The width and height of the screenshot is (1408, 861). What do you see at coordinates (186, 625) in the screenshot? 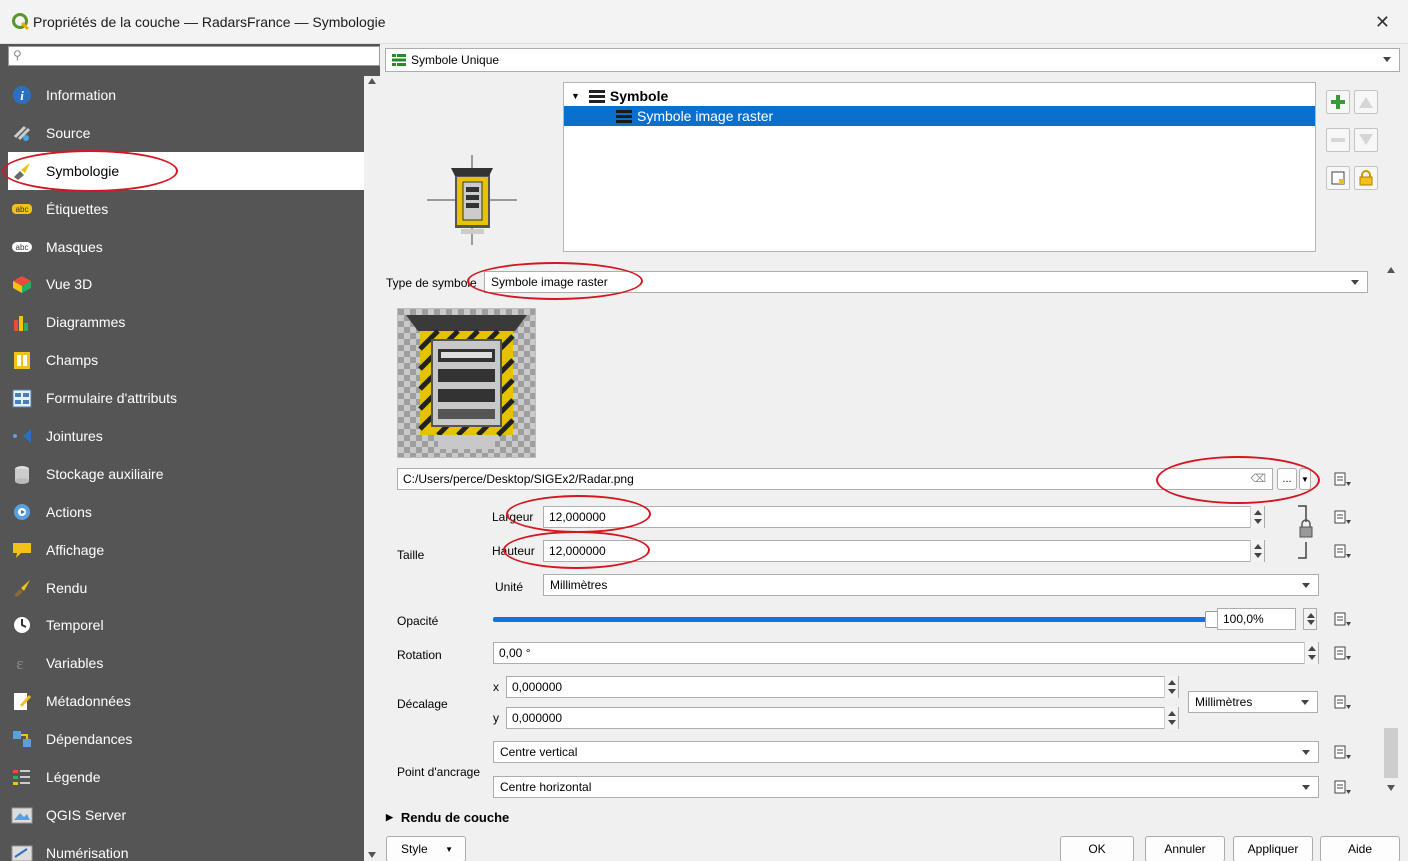
I see `sidebar-item-temporal: Temporel` at bounding box center [186, 625].